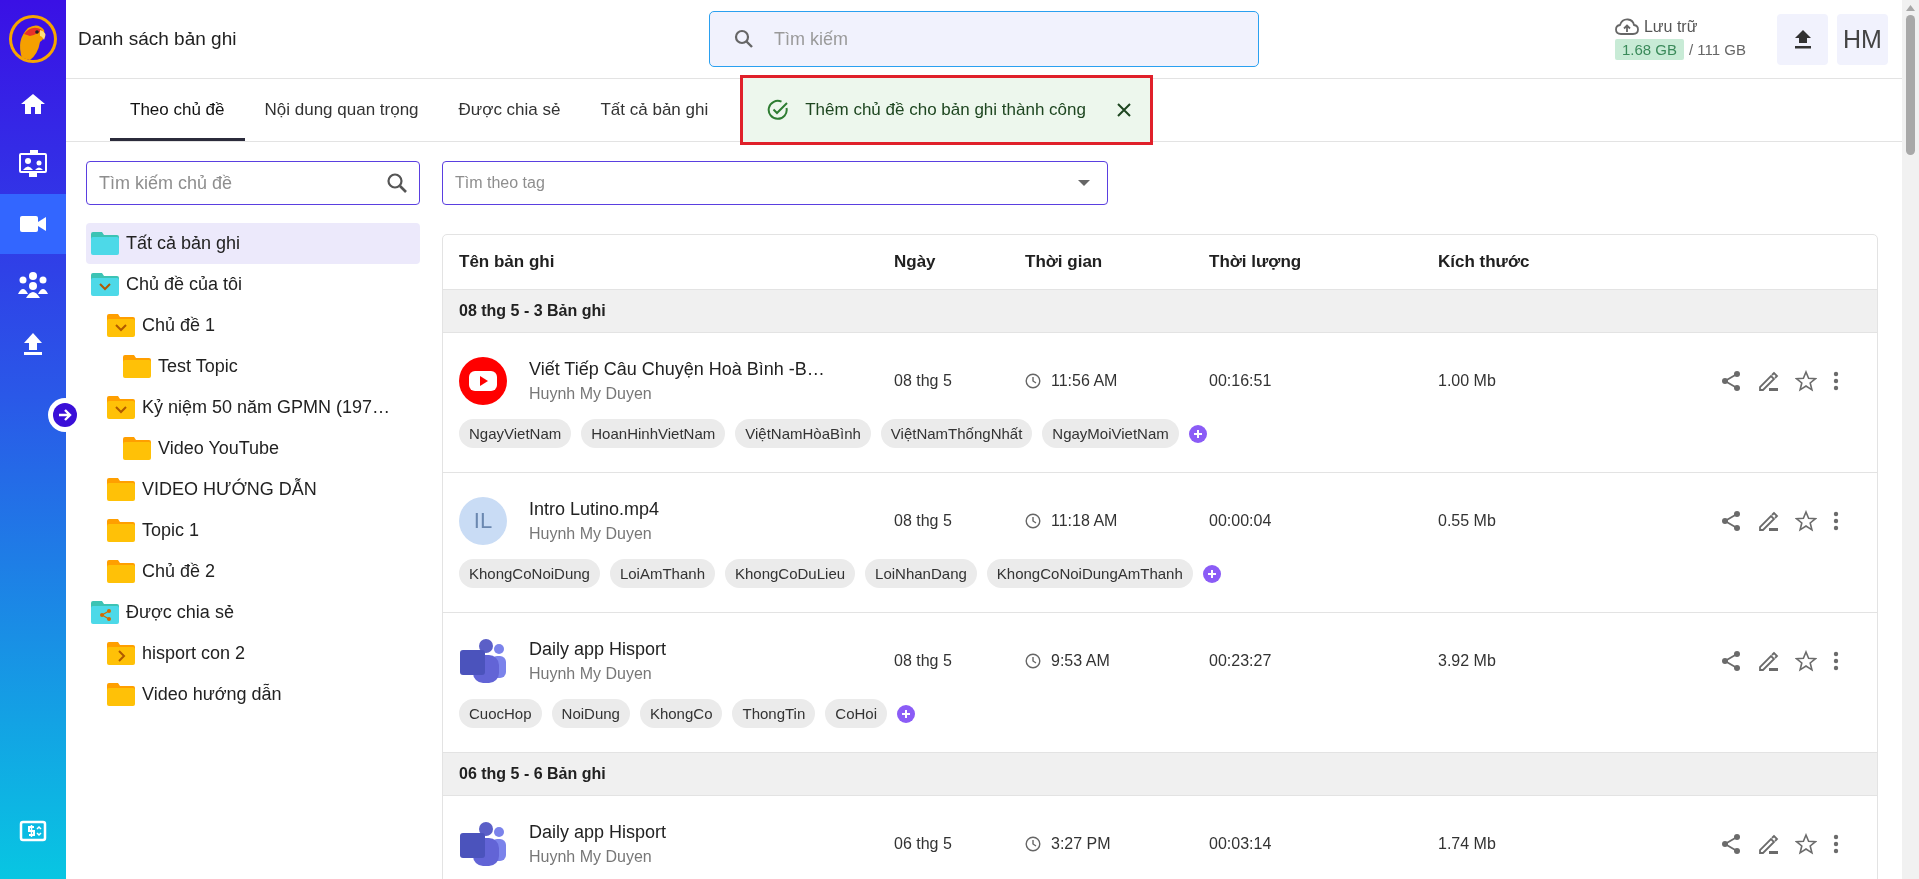 This screenshot has height=879, width=1919. I want to click on tree-item: VIDEO HƯỚNG DẪN, so click(253, 489).